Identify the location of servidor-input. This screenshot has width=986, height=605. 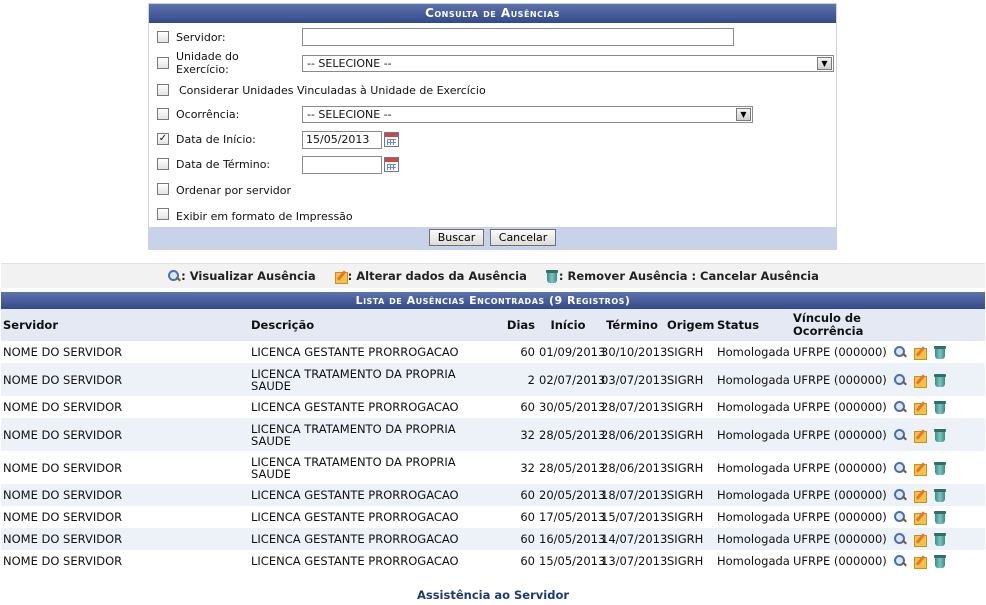
(518, 37).